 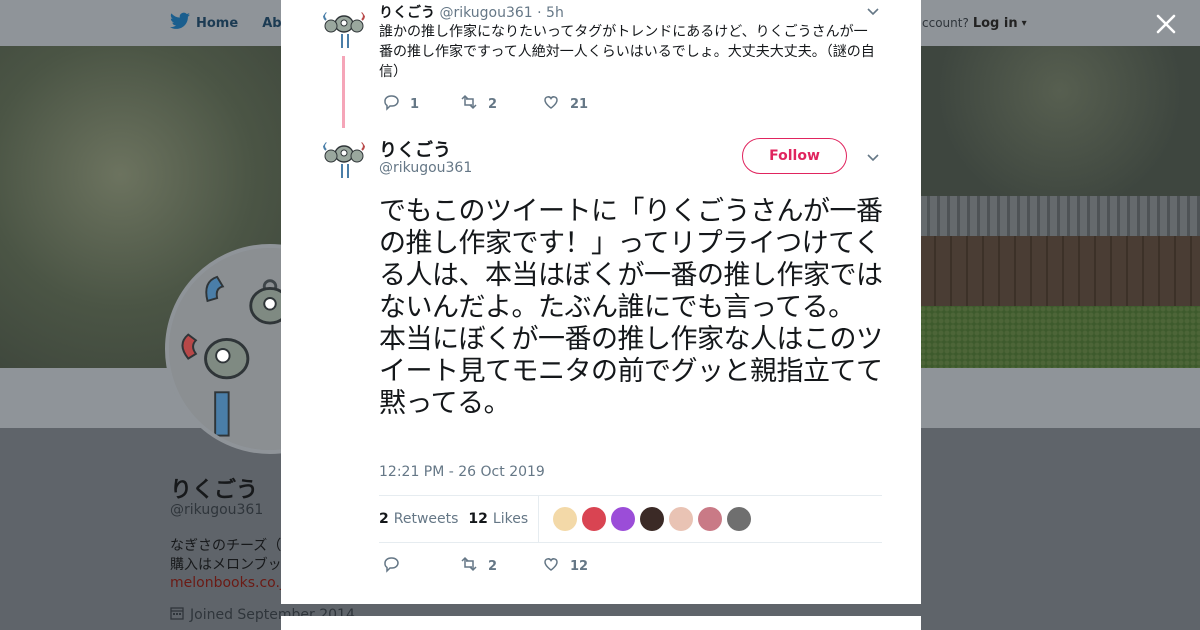 What do you see at coordinates (579, 104) in the screenshot?
I see `like-count: 21` at bounding box center [579, 104].